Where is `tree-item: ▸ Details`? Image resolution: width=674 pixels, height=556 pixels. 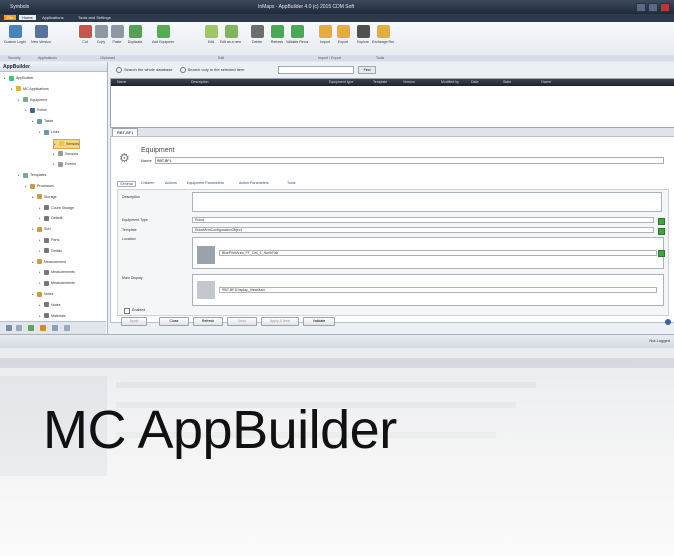
tree-item: ▸ Details is located at coordinates (50, 251).